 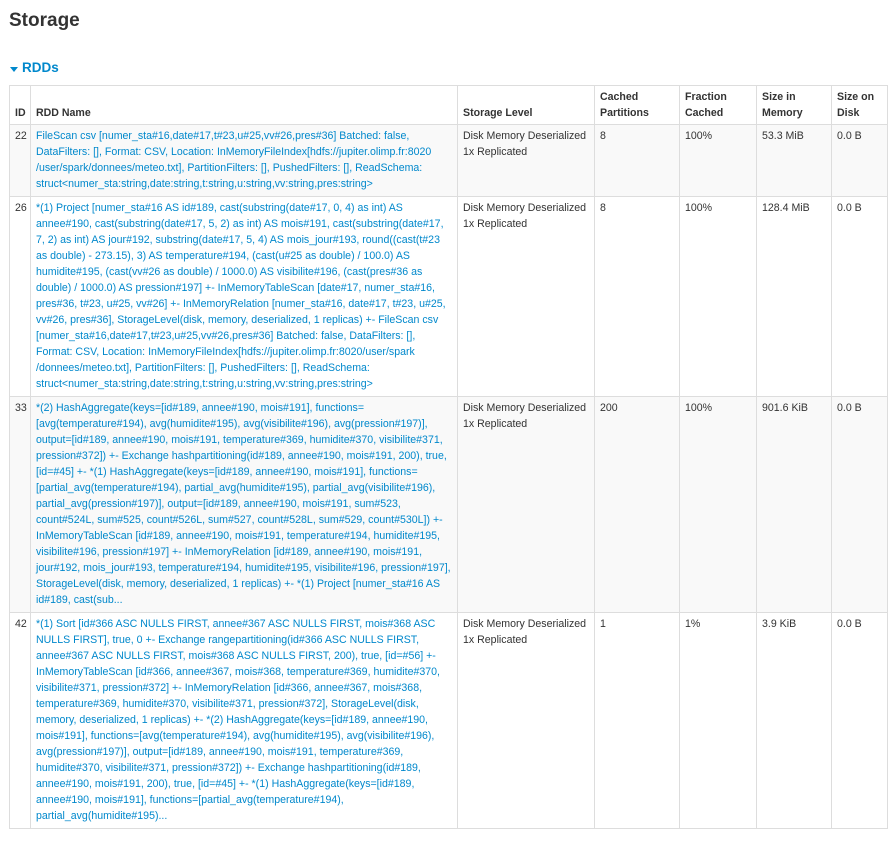 I want to click on cell-size-in-memory: 3.9 KiB, so click(x=794, y=720).